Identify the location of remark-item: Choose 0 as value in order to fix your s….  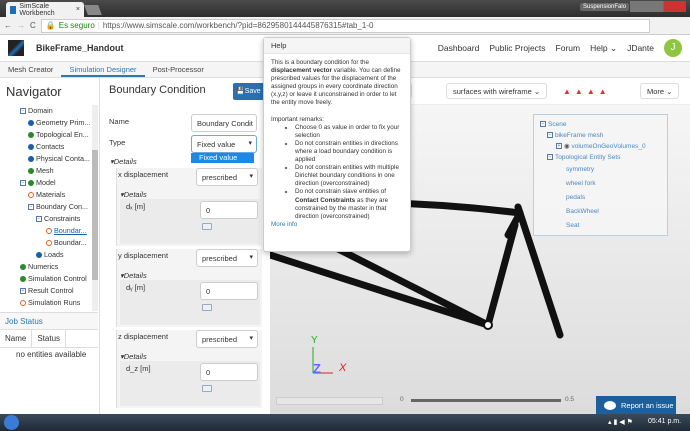
(349, 132).